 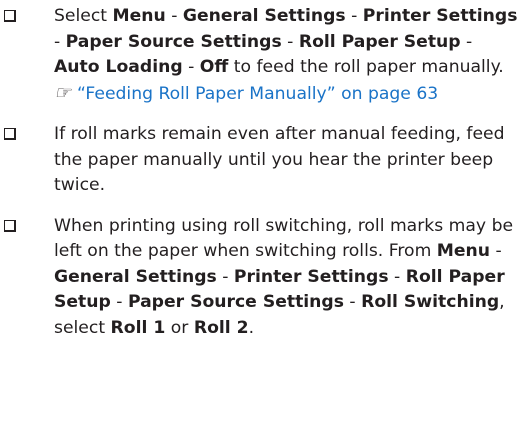 I want to click on menu-path-item: Off, so click(x=214, y=67).